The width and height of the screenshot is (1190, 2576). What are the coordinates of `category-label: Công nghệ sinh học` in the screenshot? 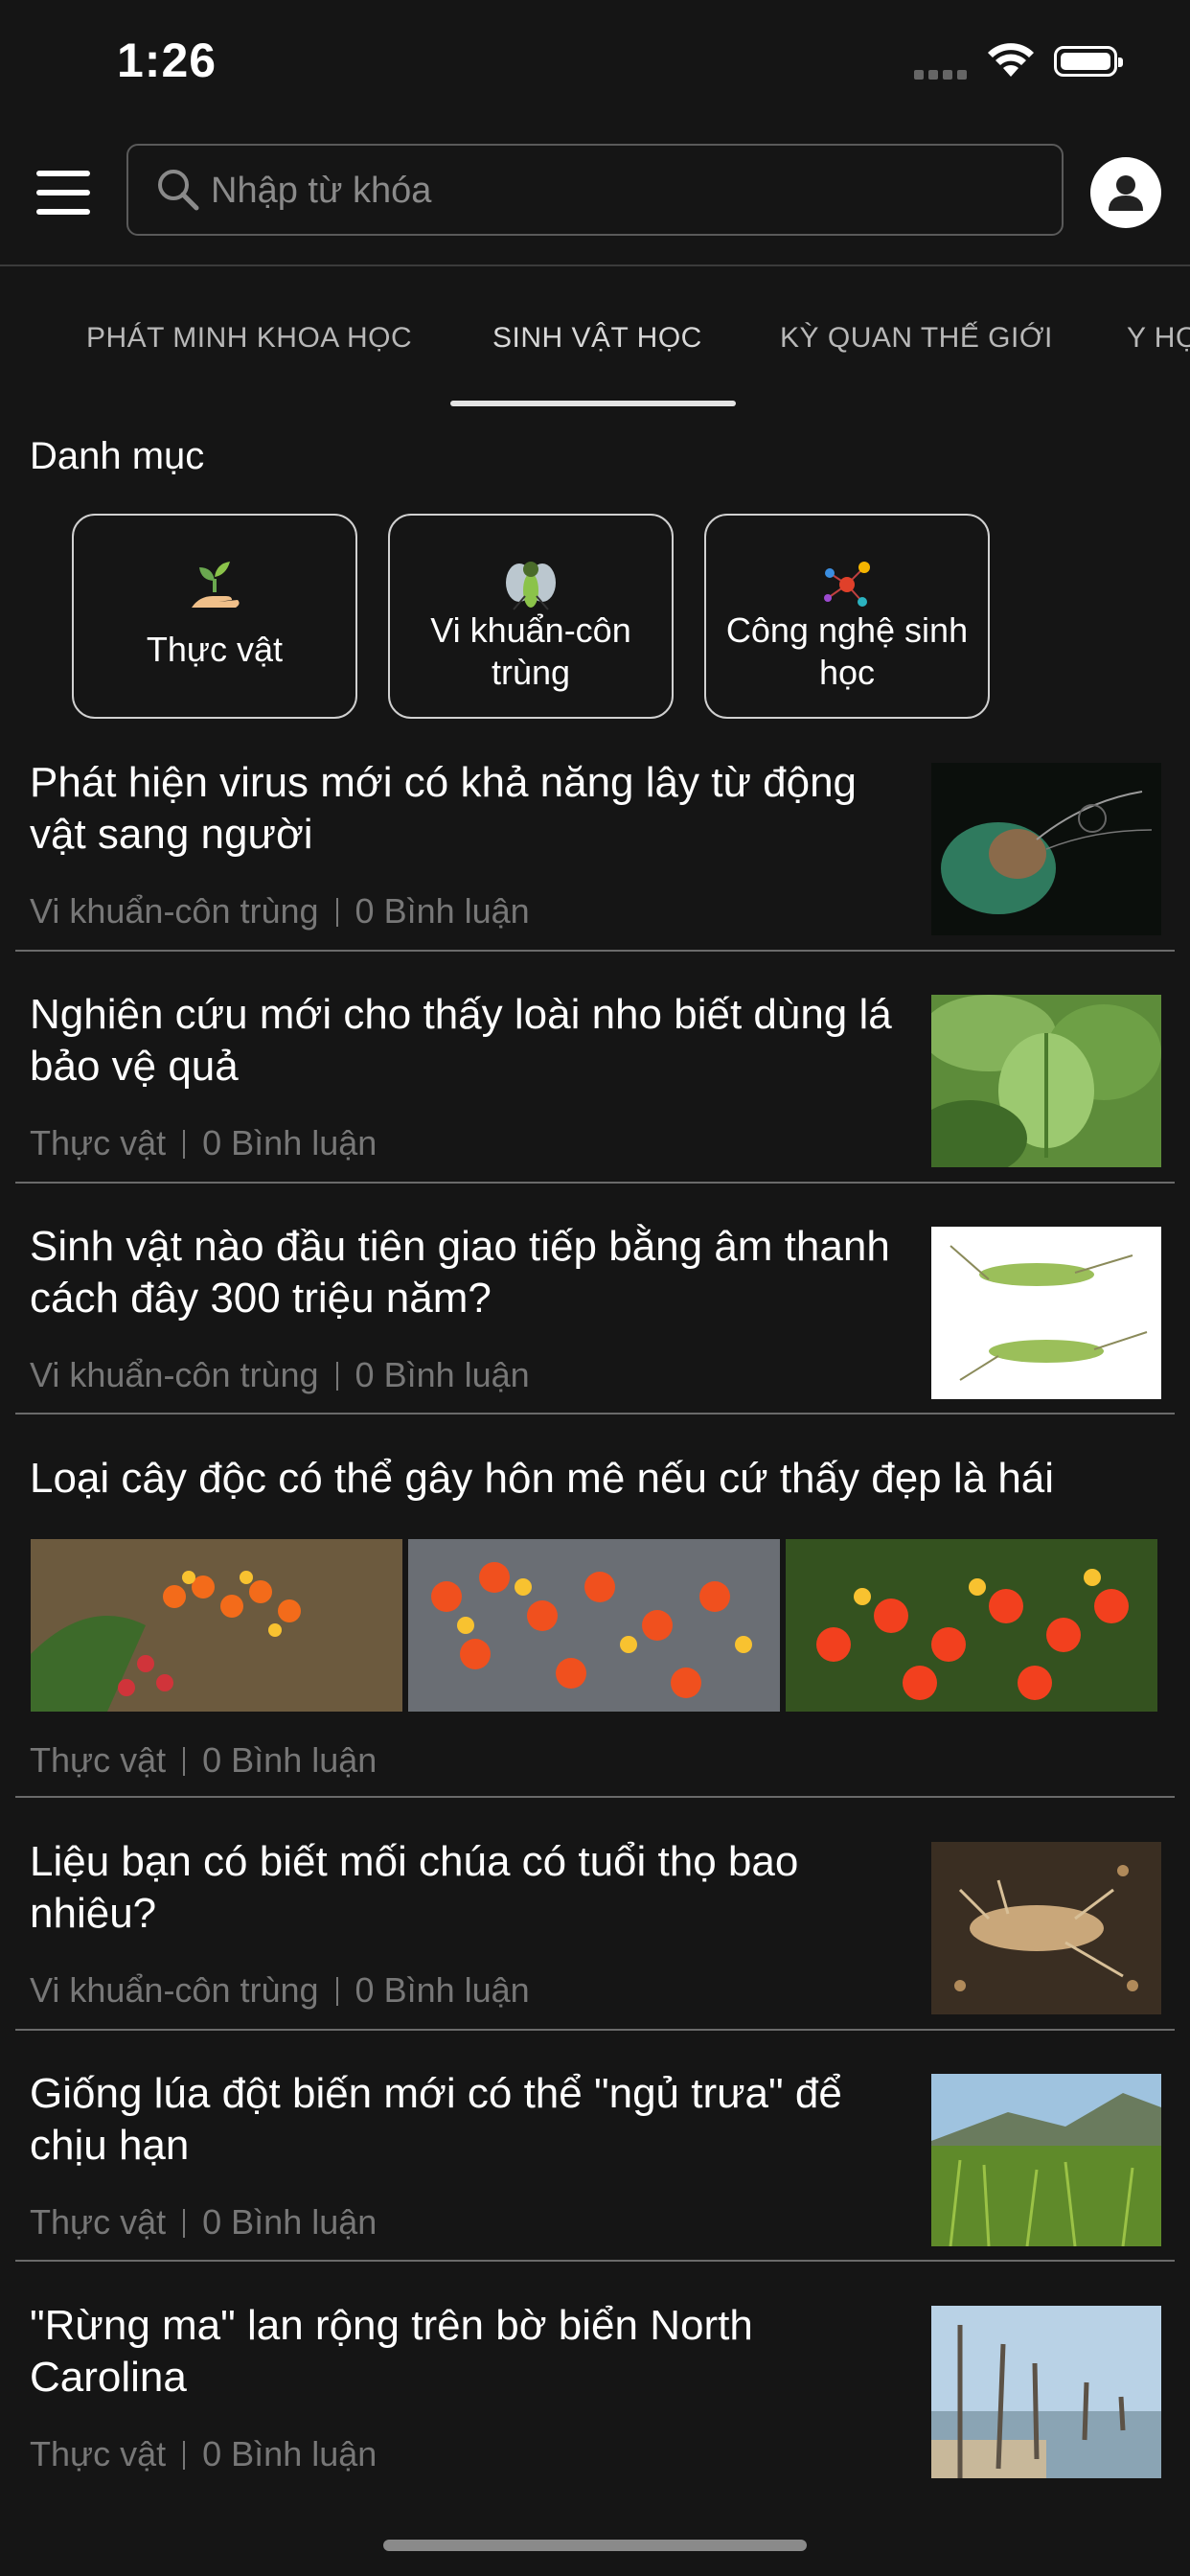 It's located at (847, 651).